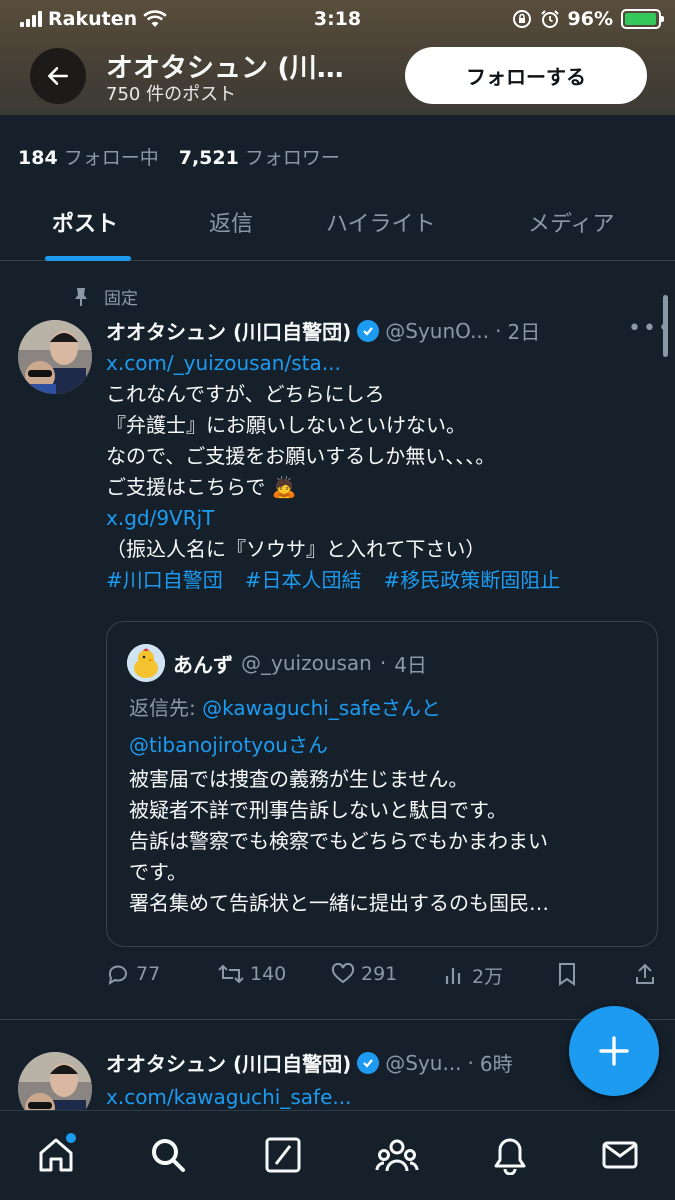  What do you see at coordinates (371, 487) in the screenshot?
I see `tweet-text-line: ご支援はこちらで 🙇` at bounding box center [371, 487].